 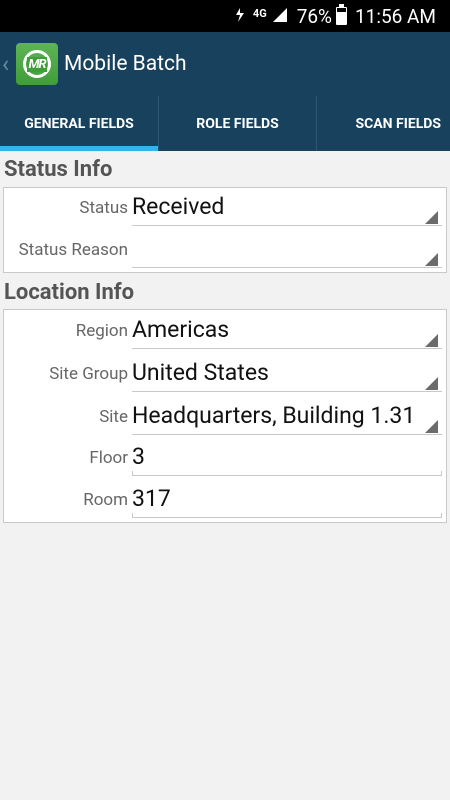 I want to click on region-field: Region Americas, so click(x=225, y=334).